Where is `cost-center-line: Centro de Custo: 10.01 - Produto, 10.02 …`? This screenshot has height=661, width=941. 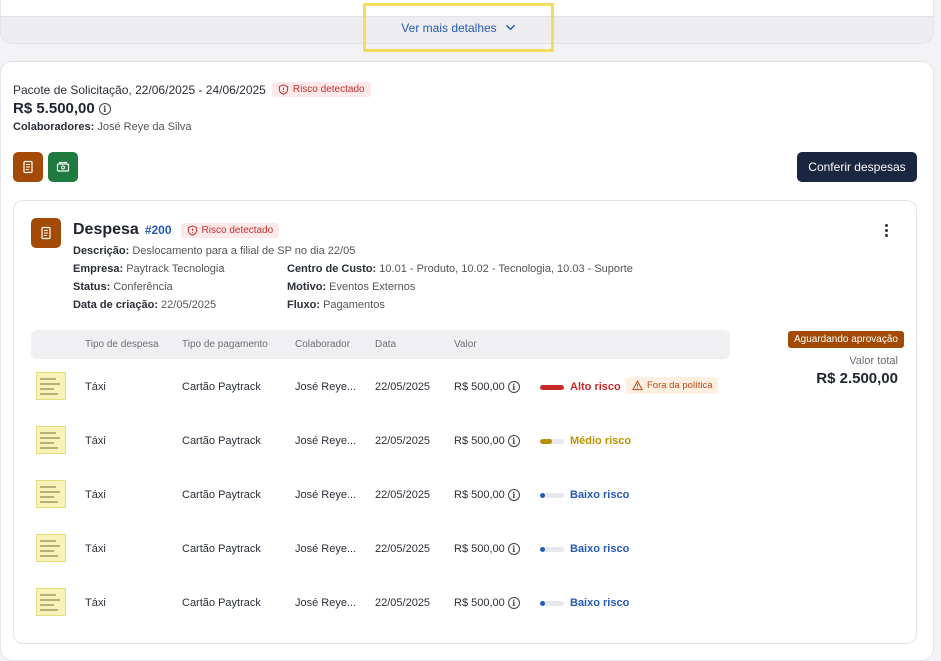
cost-center-line: Centro de Custo: 10.01 - Produto, 10.02 … is located at coordinates (460, 269).